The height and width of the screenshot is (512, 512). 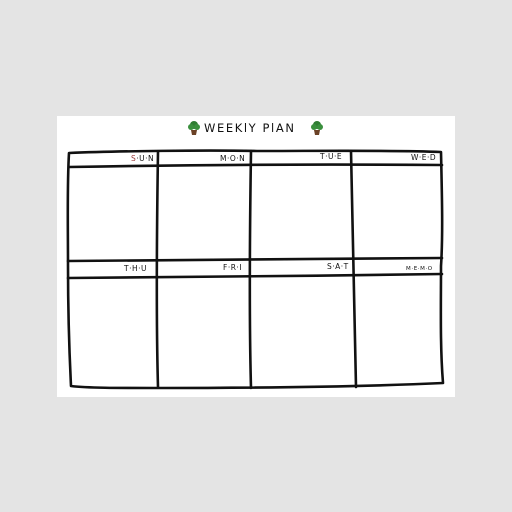 I want to click on day-label-thu: T·H·U, so click(x=135, y=268).